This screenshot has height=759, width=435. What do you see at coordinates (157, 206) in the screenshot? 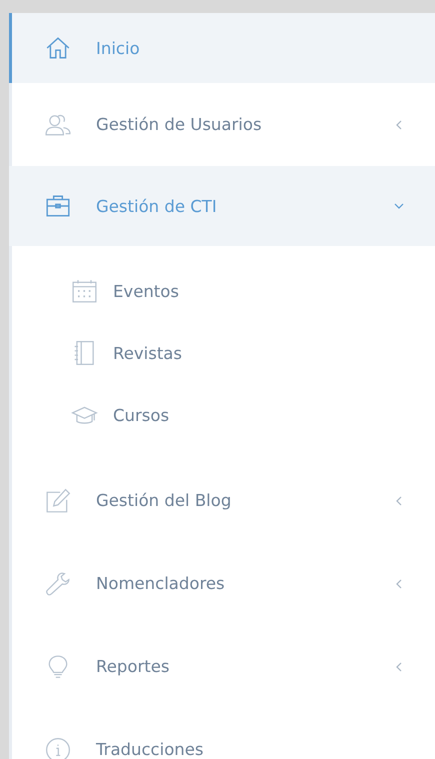
I see `menu-label: Gestión de CTI` at bounding box center [157, 206].